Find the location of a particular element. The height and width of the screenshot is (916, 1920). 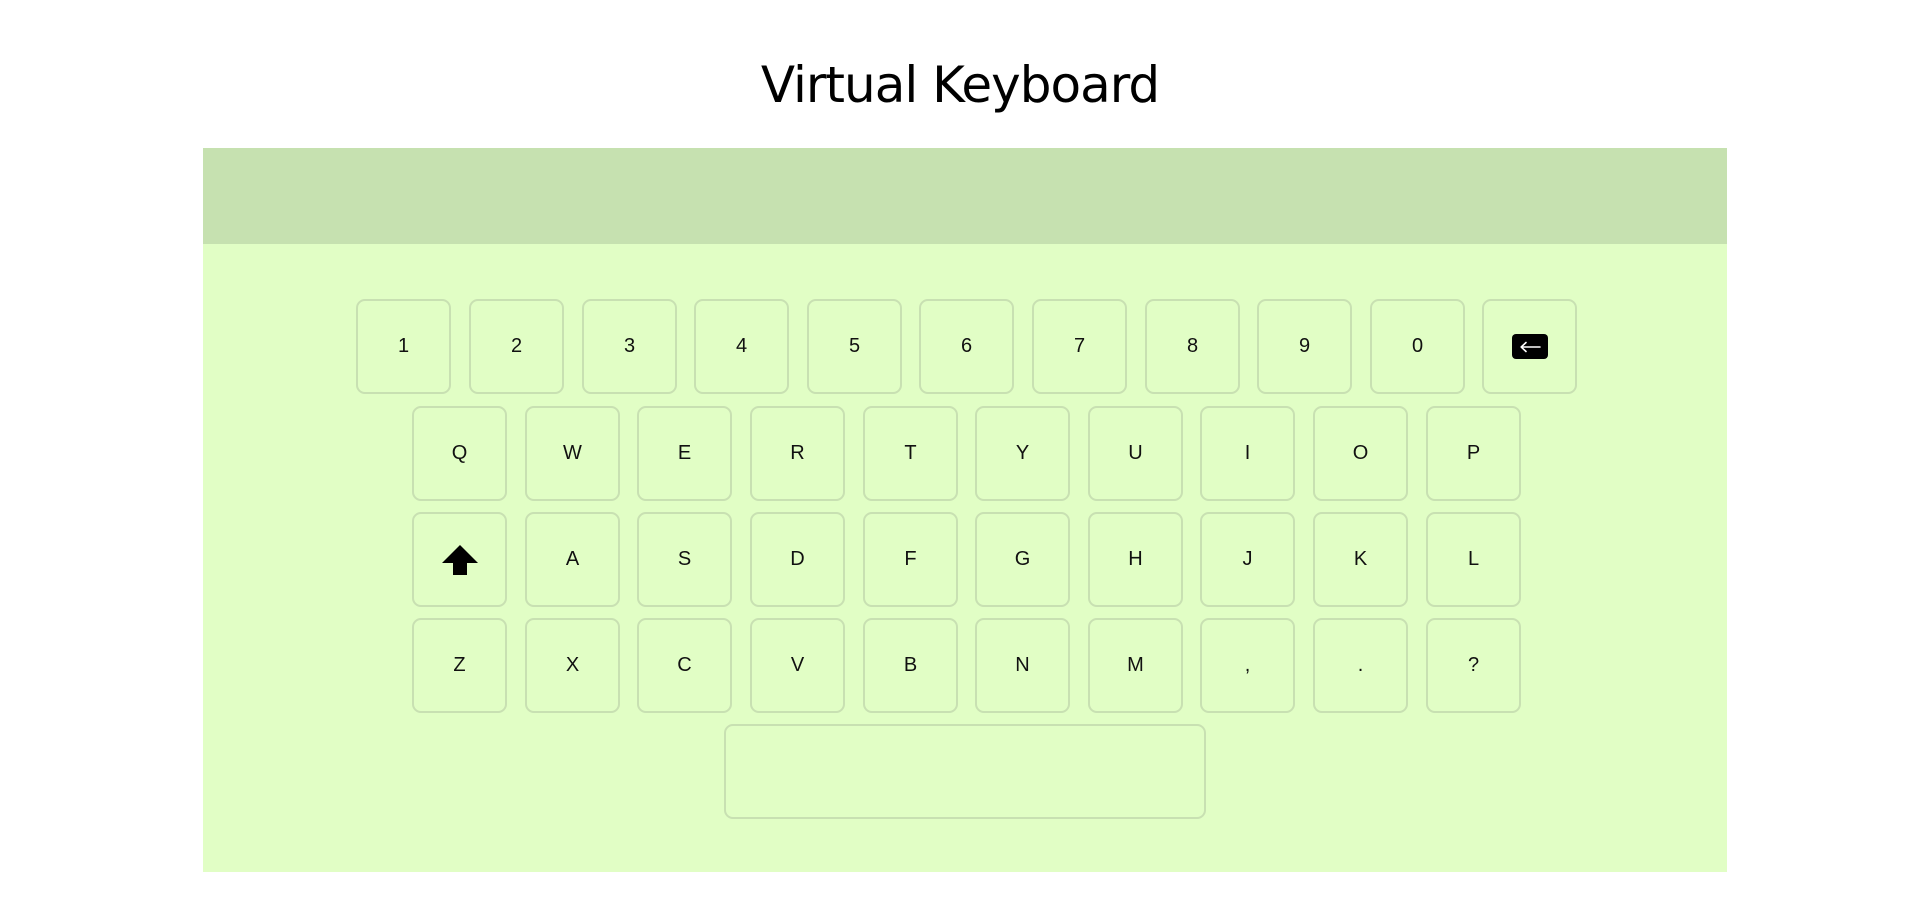

key-3: 3 is located at coordinates (629, 346).